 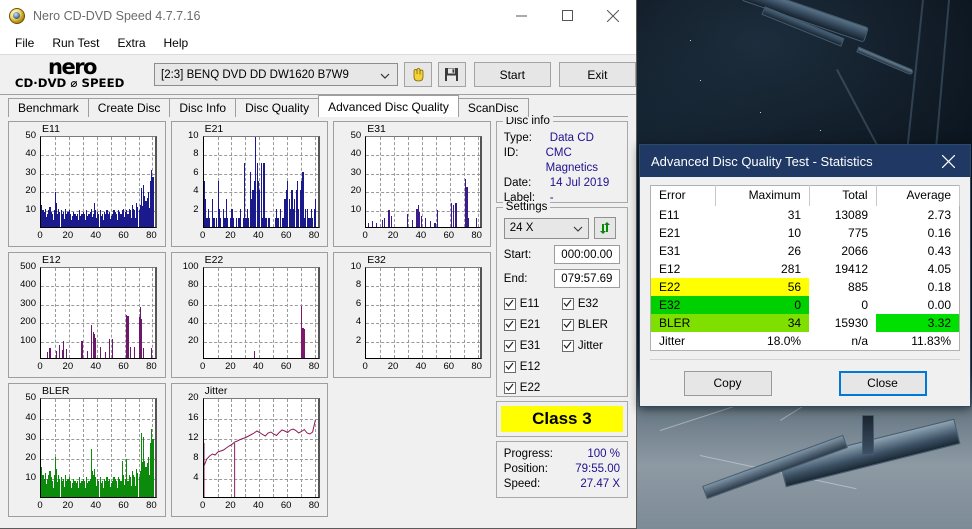 I want to click on y-axis-tick: 60, so click(x=193, y=303).